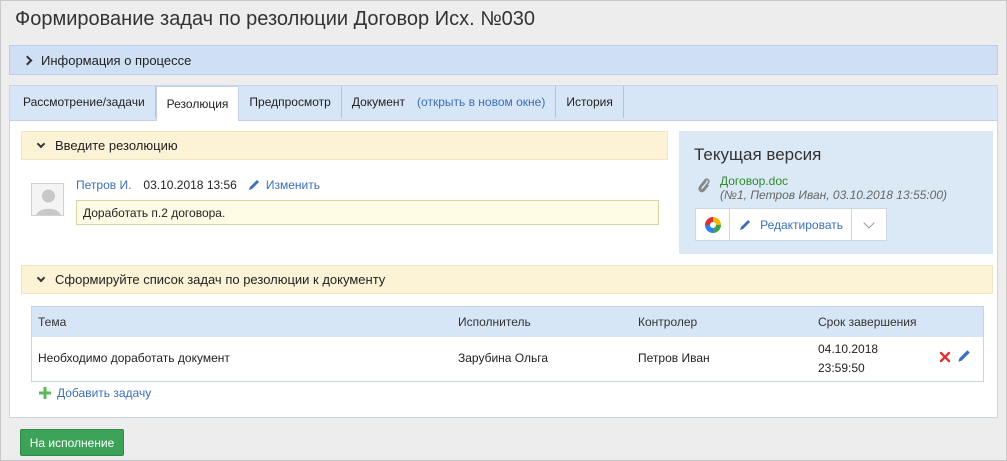  Describe the element at coordinates (367, 212) in the screenshot. I see `resolution-text: Доработать п.2 договора.` at that location.